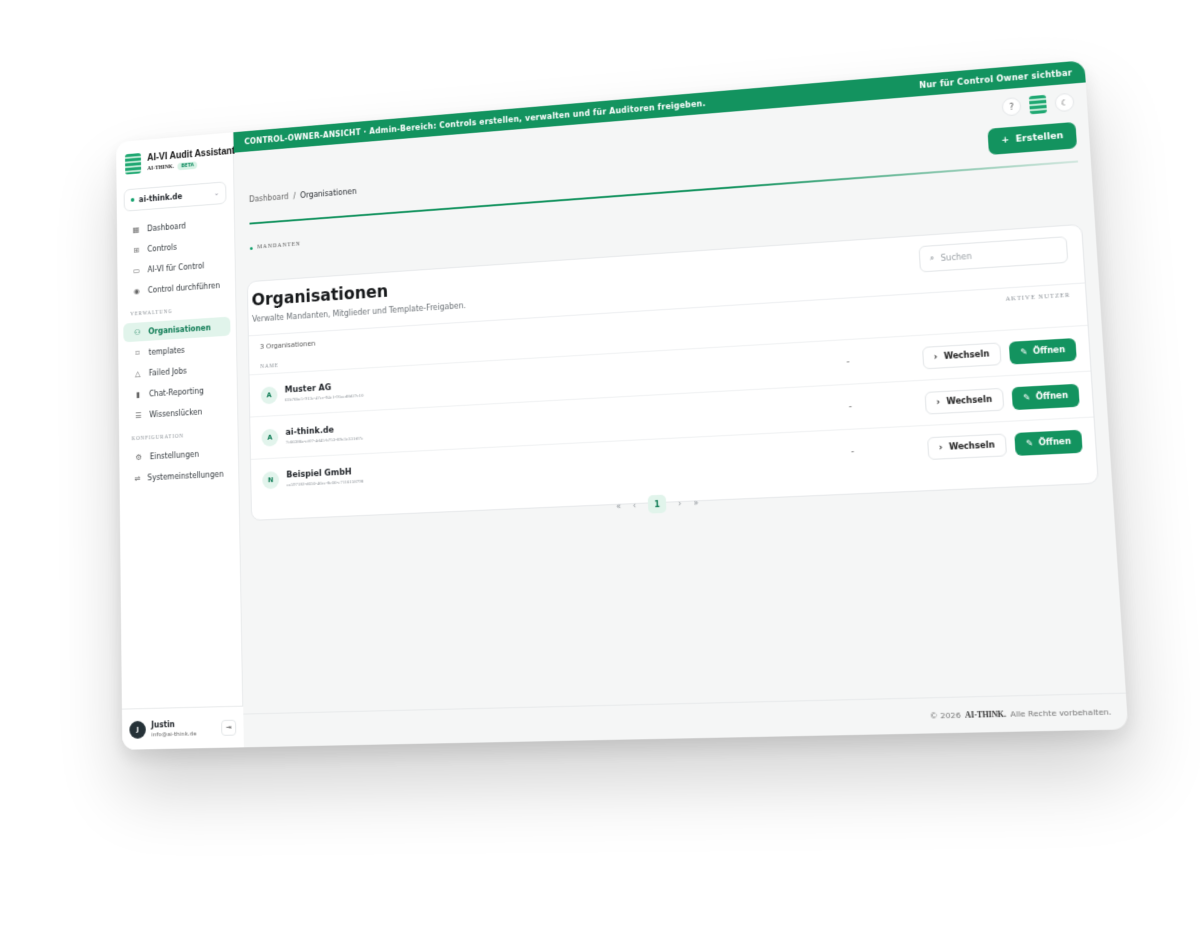  What do you see at coordinates (176, 413) in the screenshot?
I see `sidebar-item-label: Wissenslücken` at bounding box center [176, 413].